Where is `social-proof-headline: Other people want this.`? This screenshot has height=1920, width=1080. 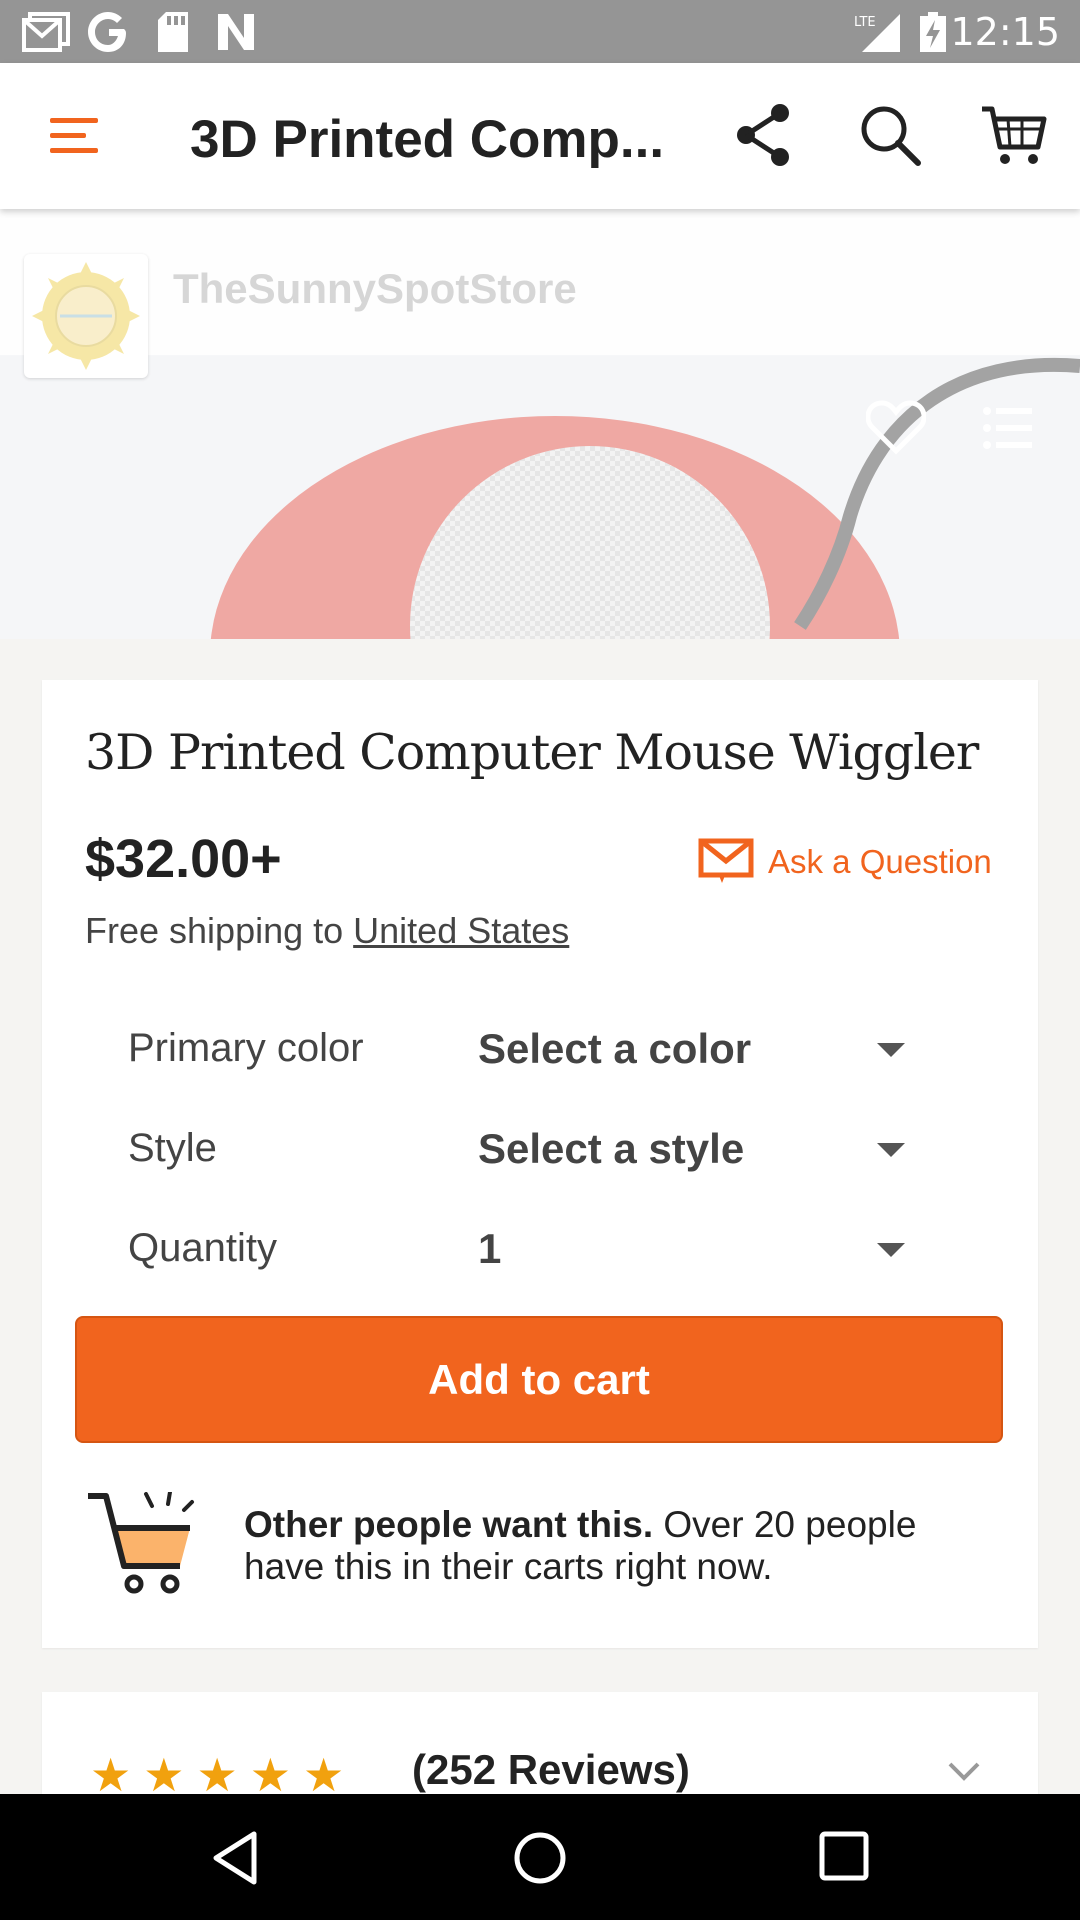 social-proof-headline: Other people want this. is located at coordinates (449, 1524).